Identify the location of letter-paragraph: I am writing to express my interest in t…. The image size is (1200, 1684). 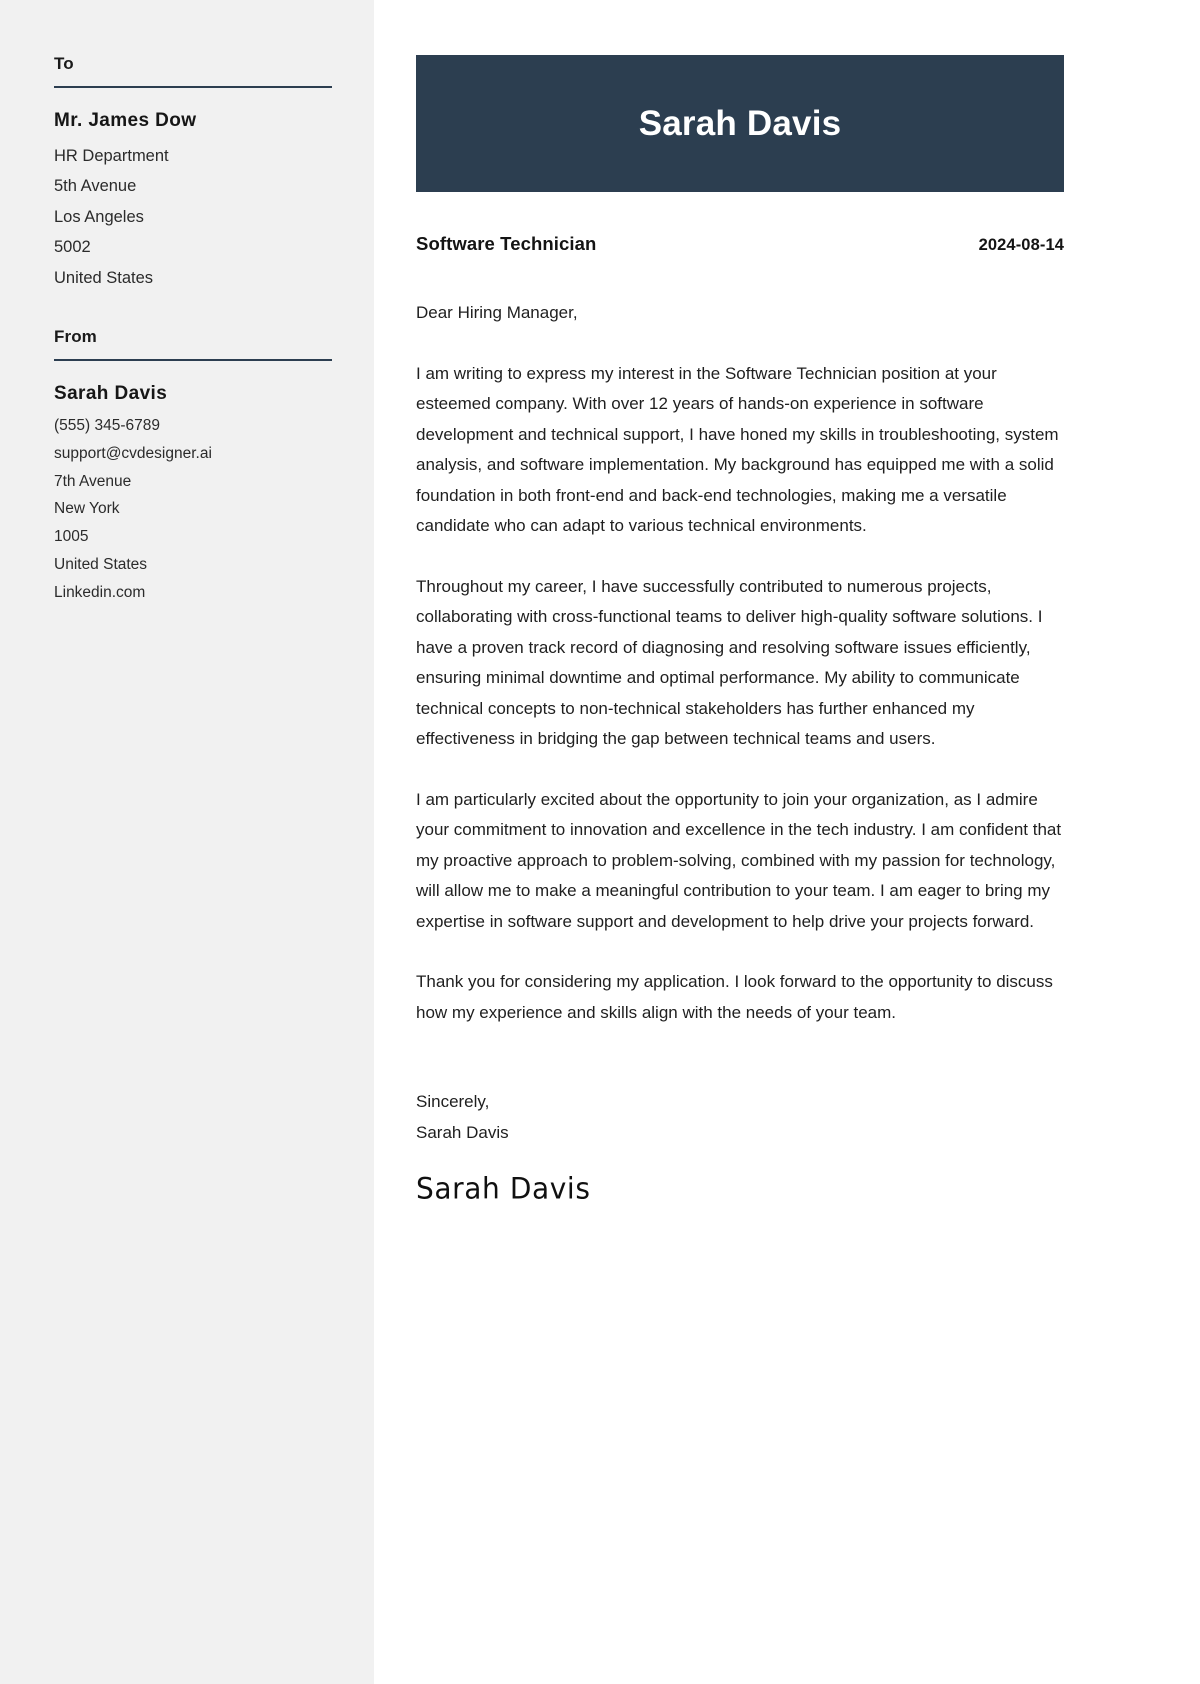
(737, 449).